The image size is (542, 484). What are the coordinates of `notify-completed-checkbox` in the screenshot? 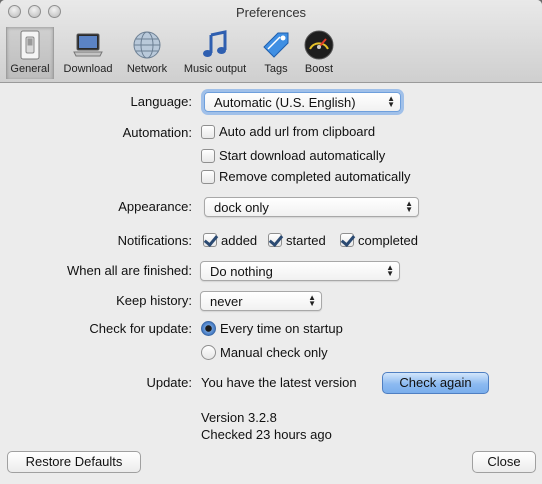 It's located at (347, 240).